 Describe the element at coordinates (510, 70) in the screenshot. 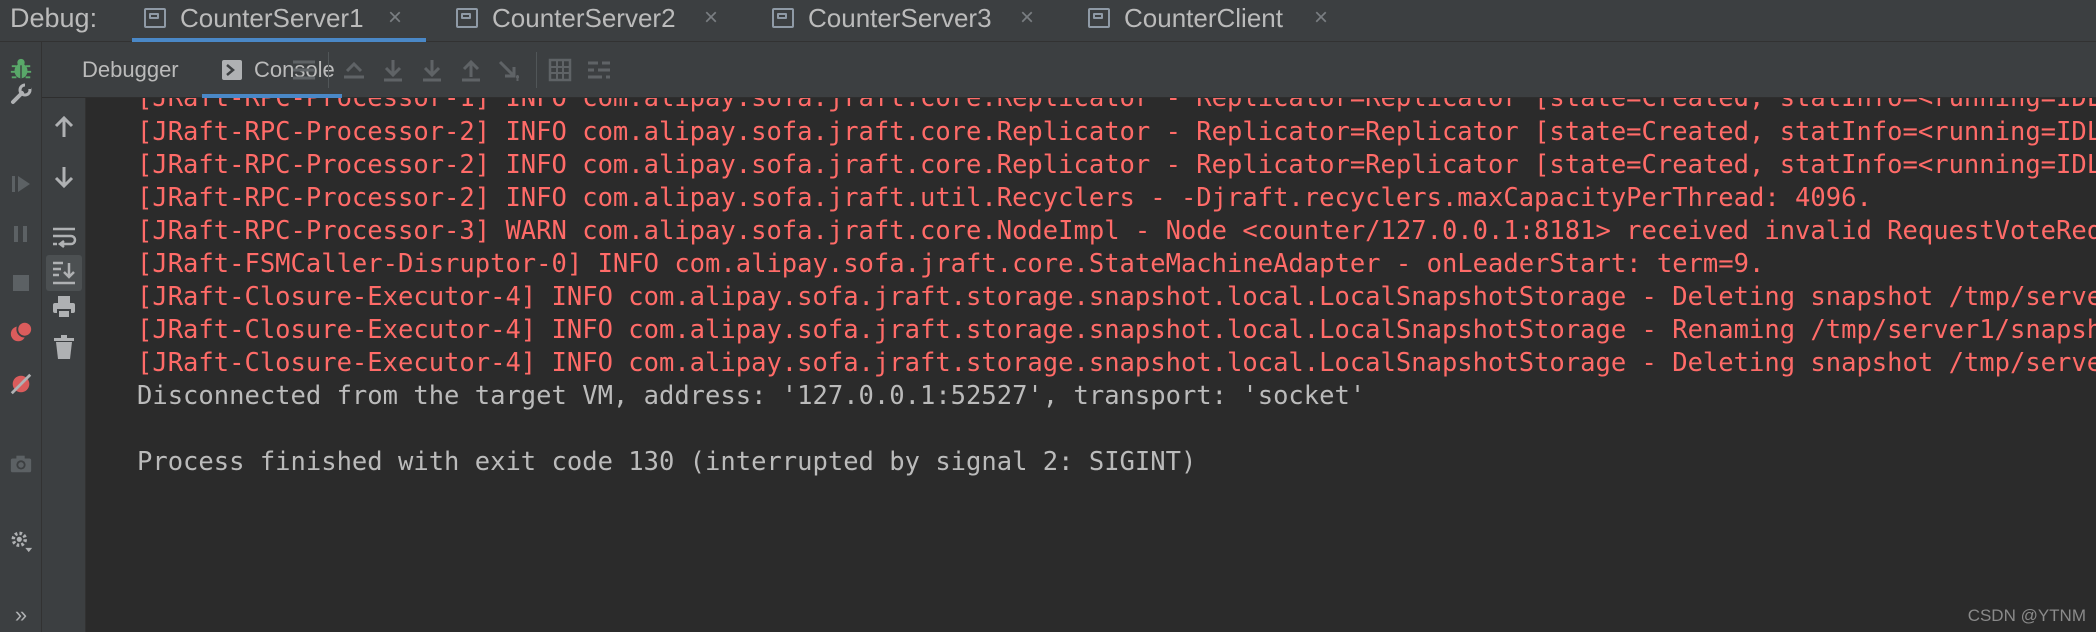

I see `run-to-cursor-icon` at that location.